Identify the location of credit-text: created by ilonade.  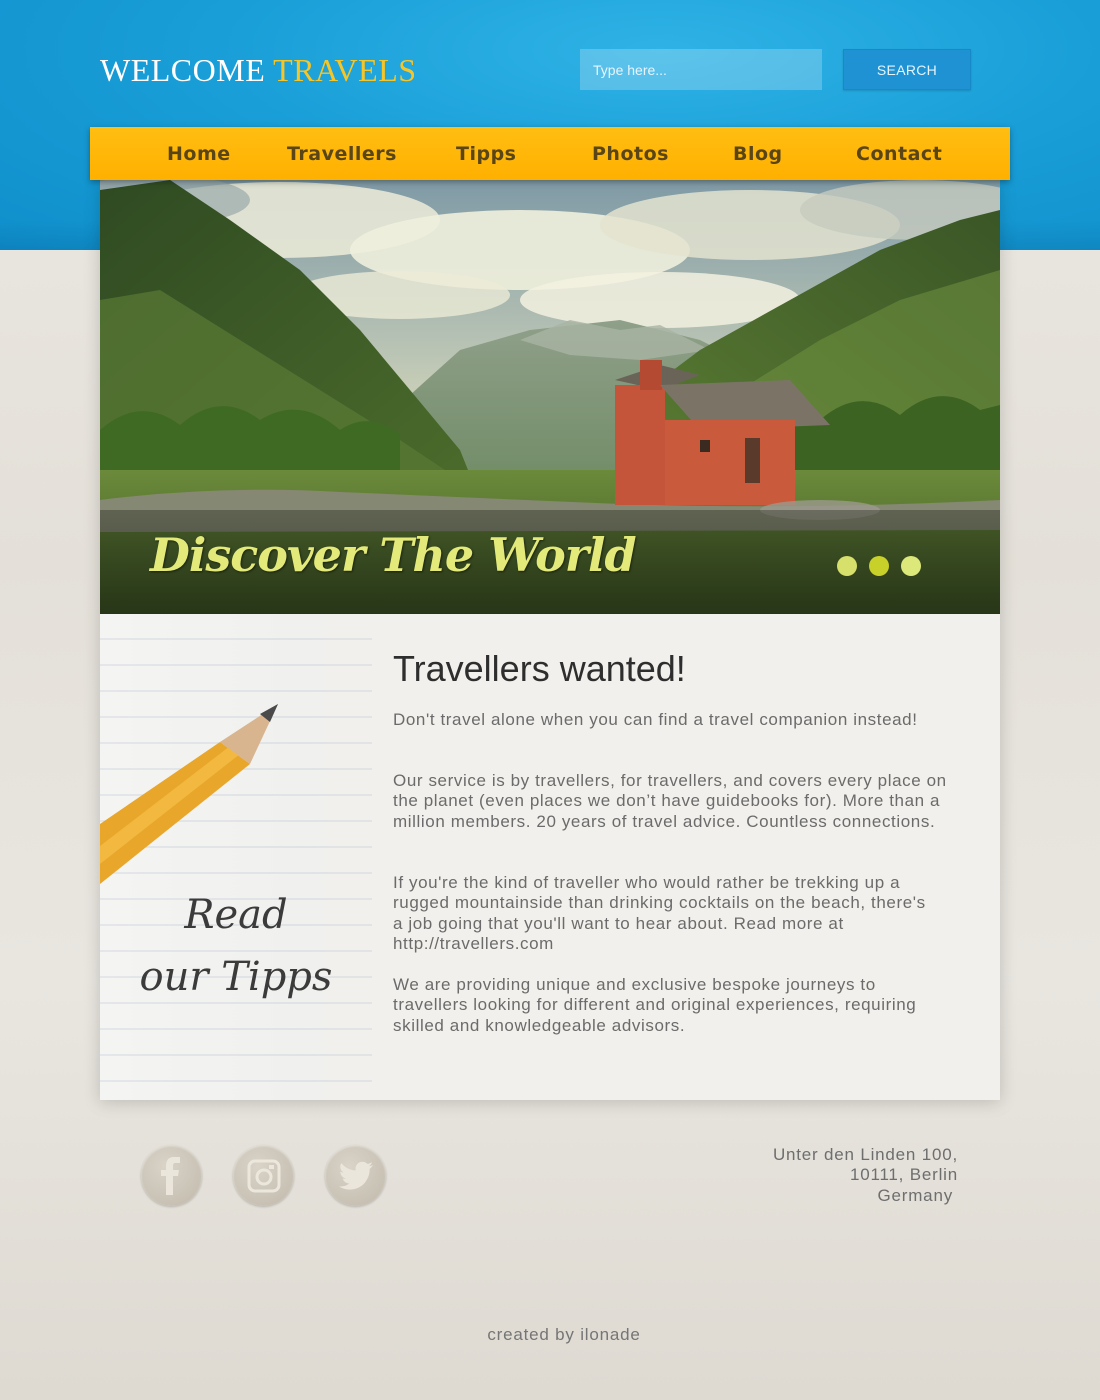
(564, 1334).